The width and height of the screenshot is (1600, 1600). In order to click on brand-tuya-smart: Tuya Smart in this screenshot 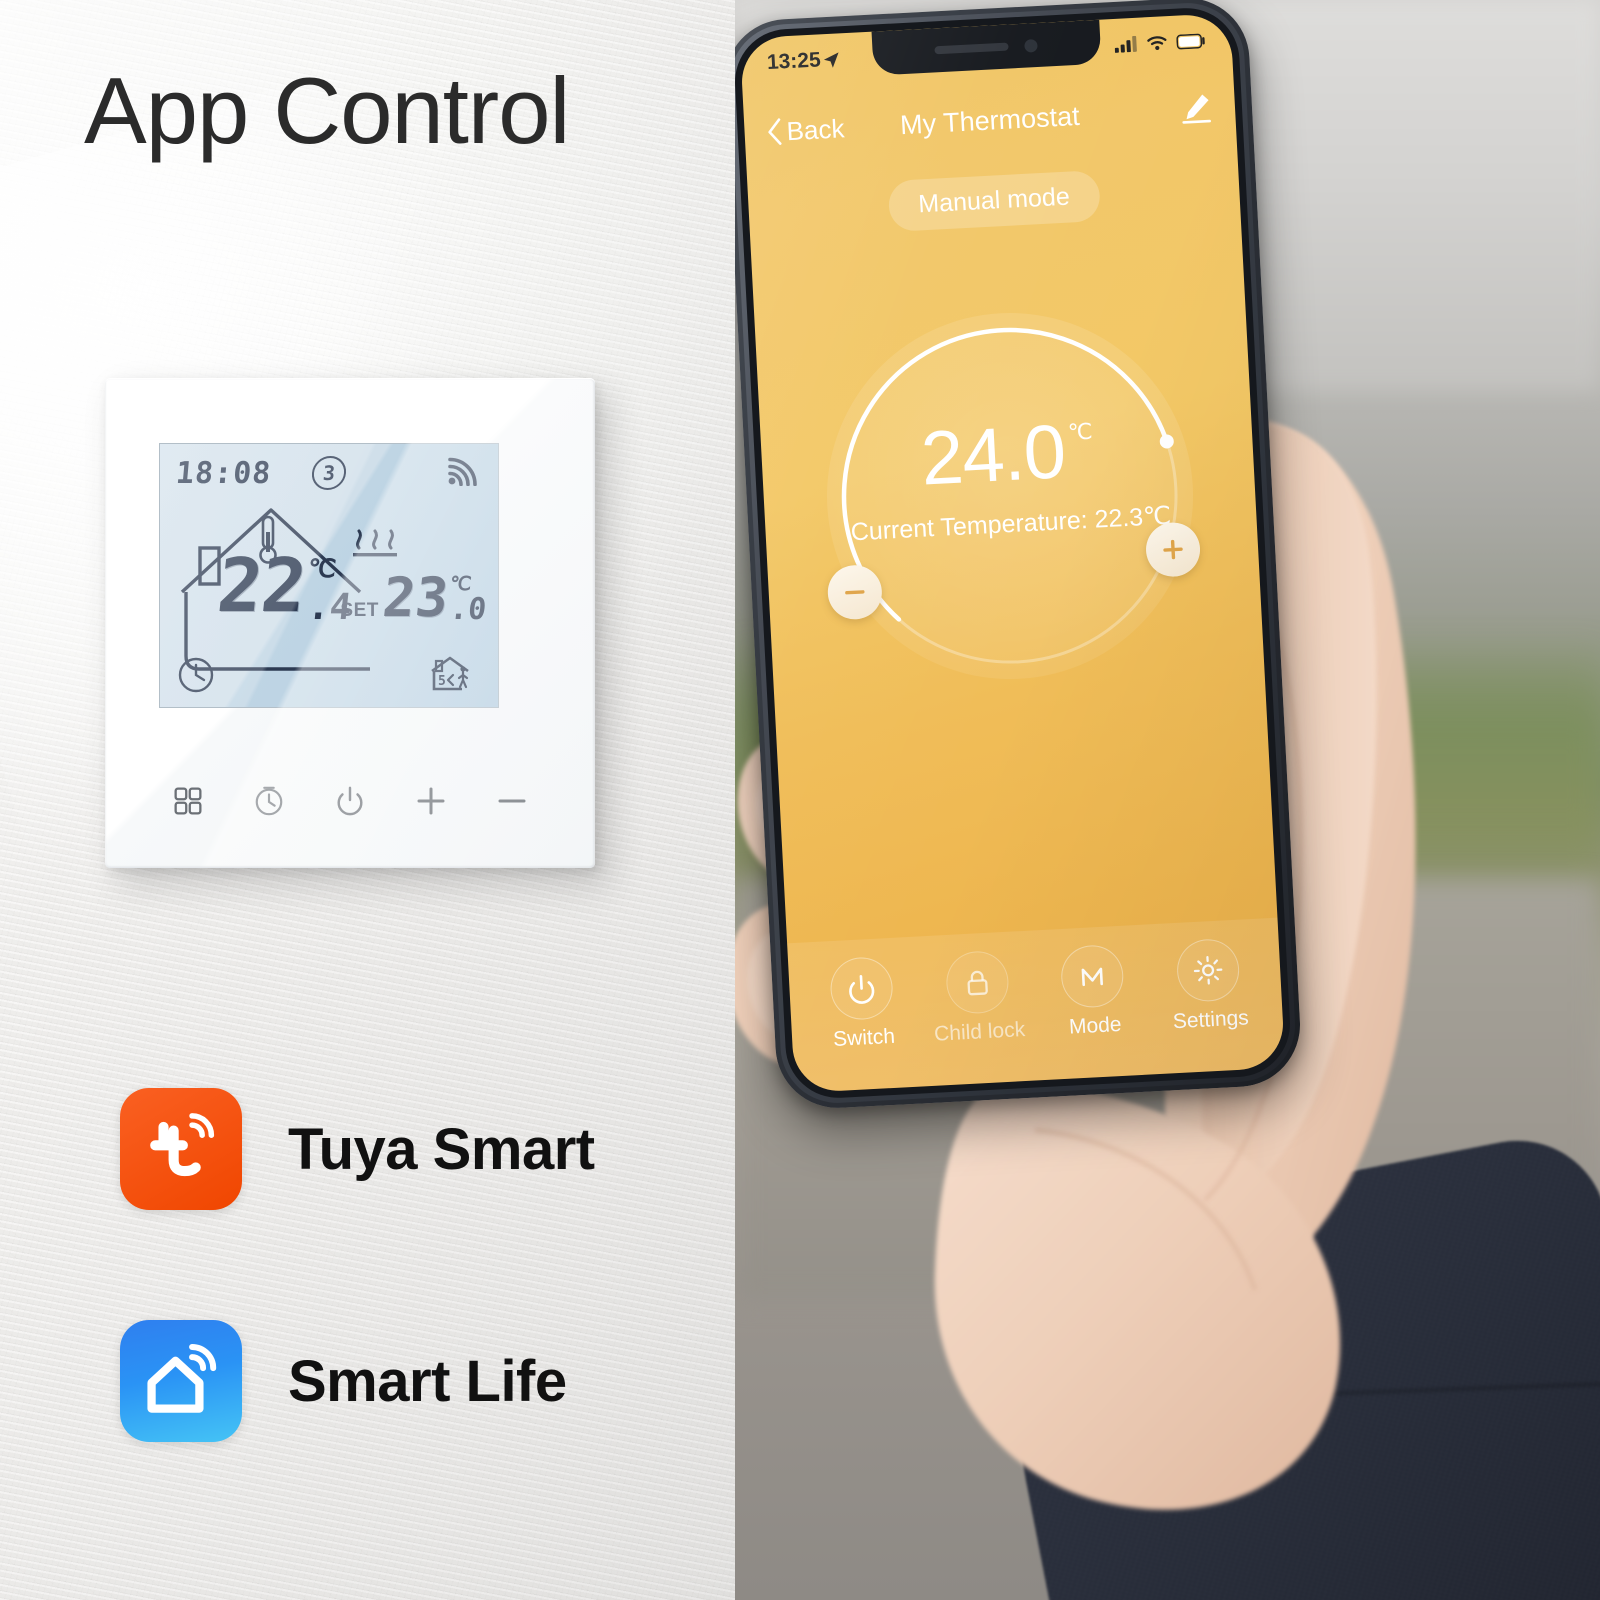, I will do `click(357, 1149)`.